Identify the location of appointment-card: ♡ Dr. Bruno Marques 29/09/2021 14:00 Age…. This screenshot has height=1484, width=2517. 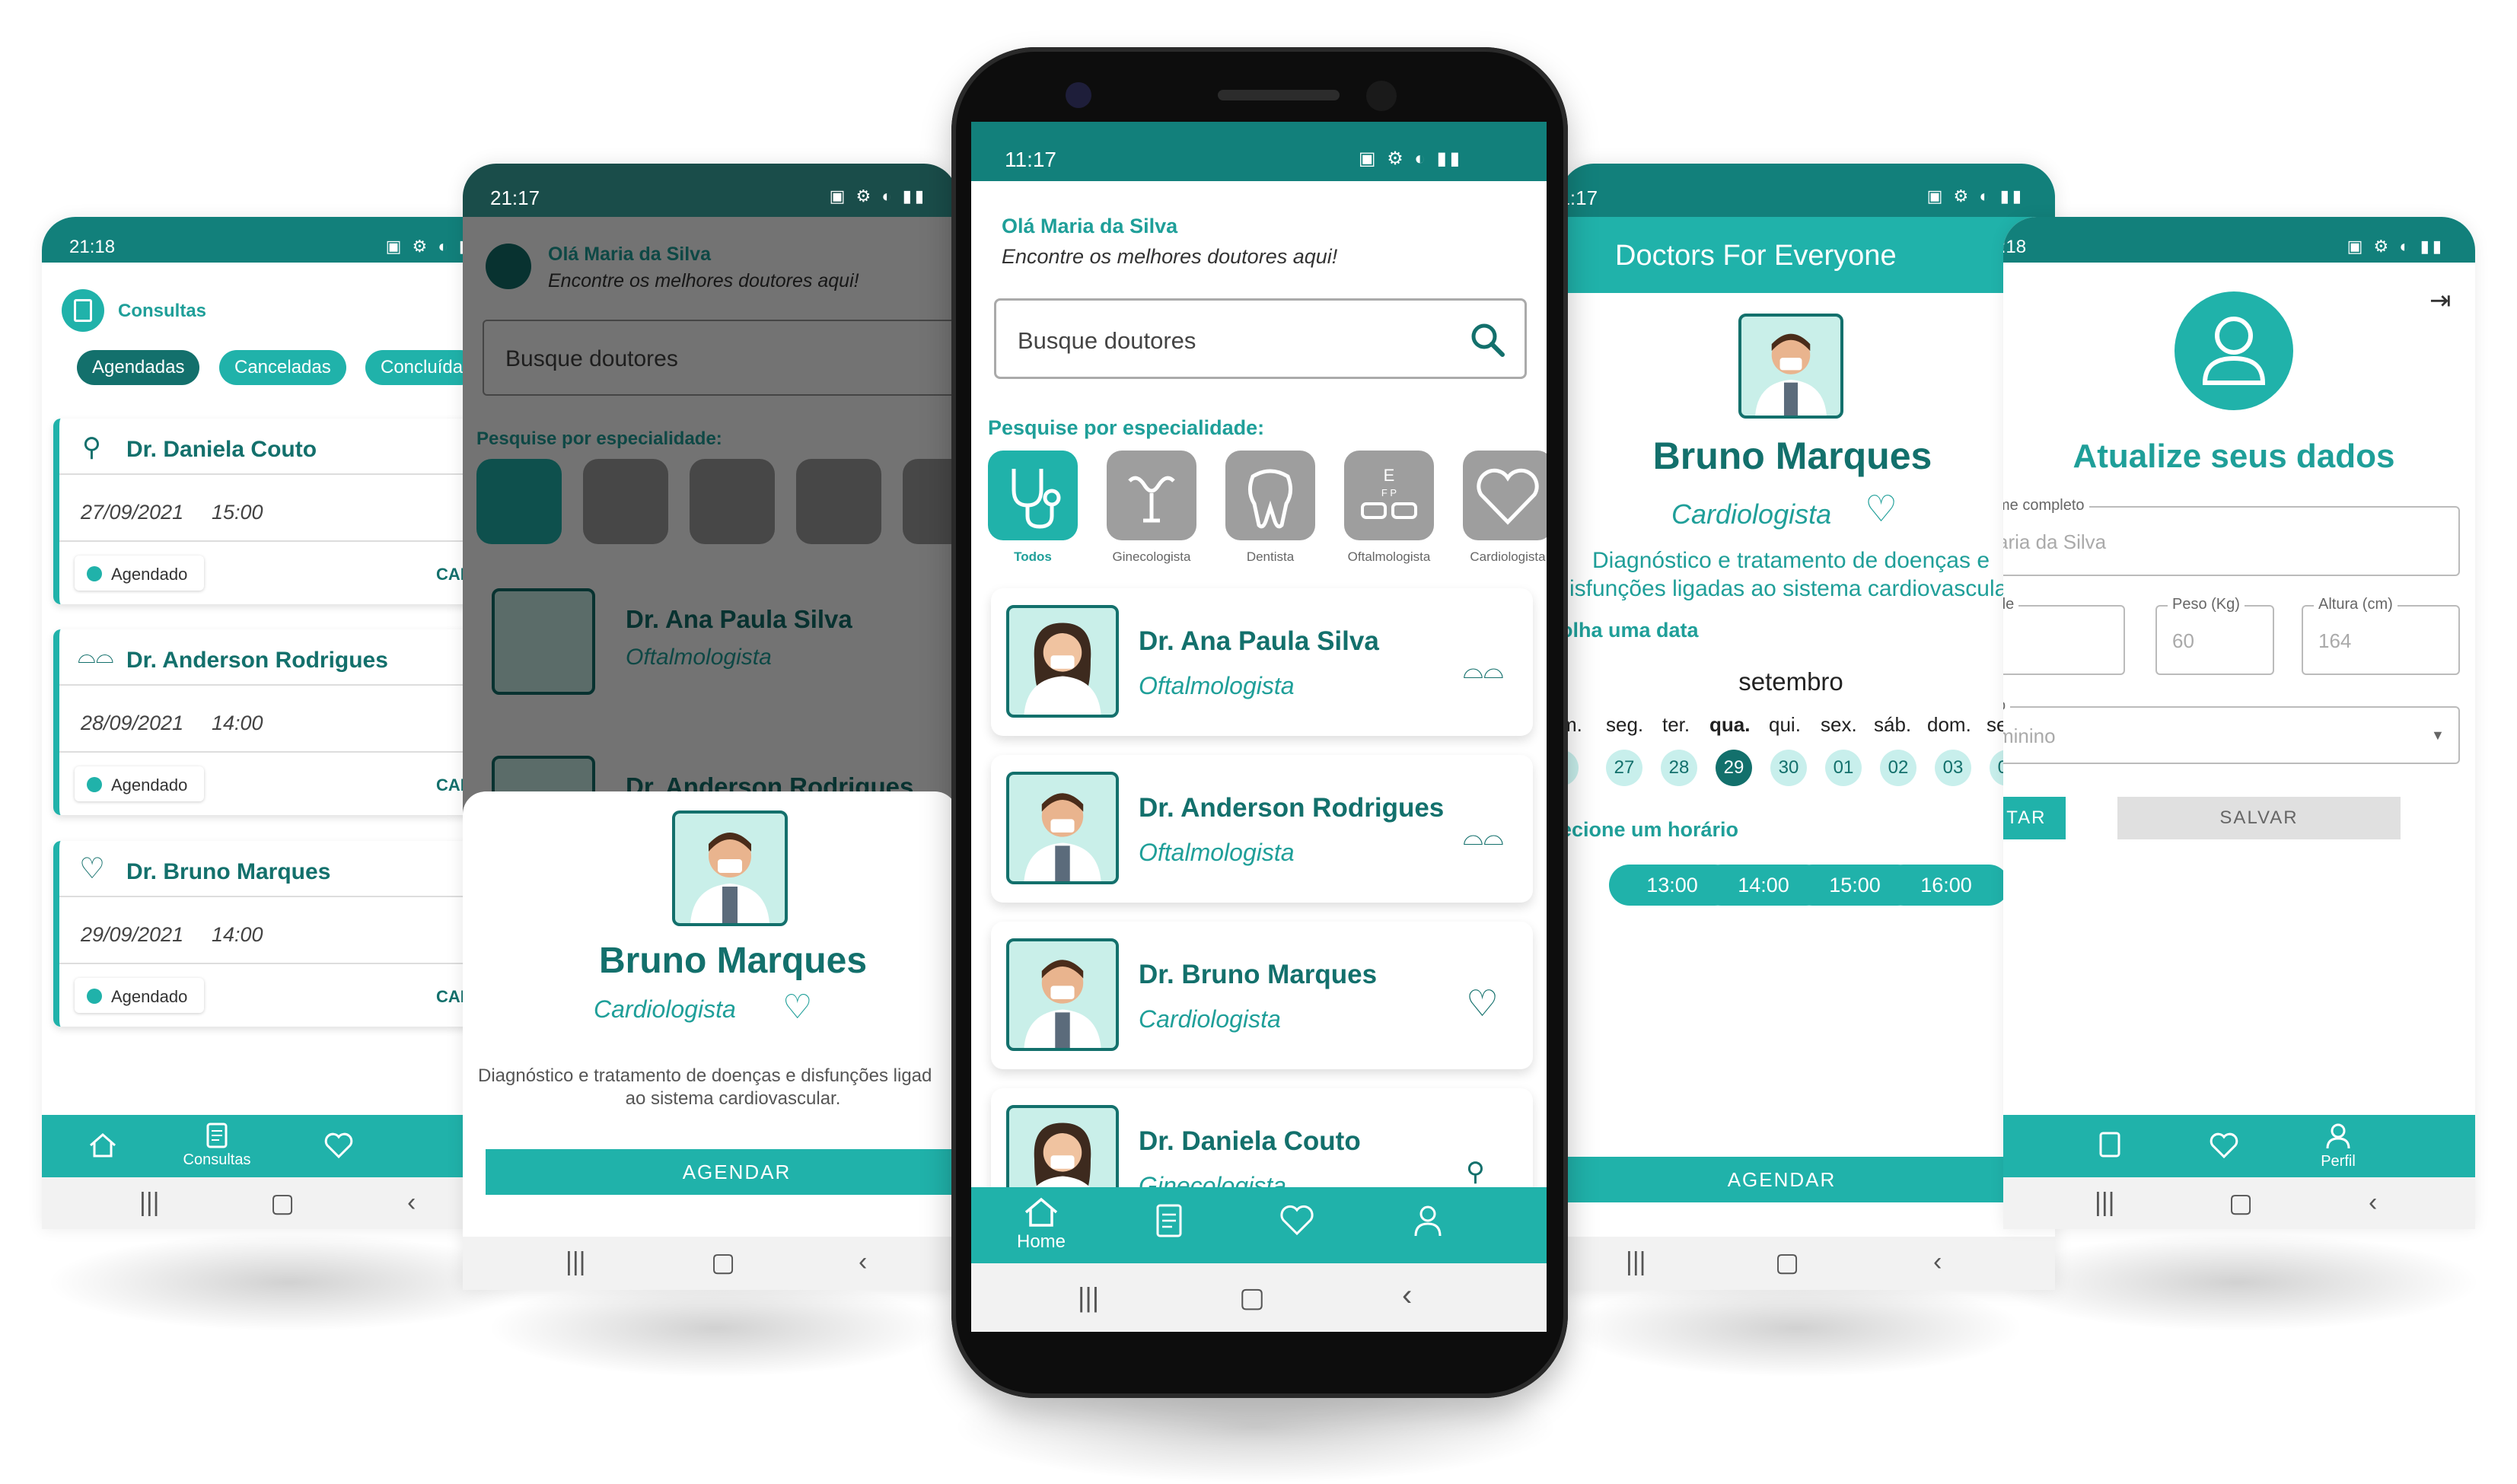
(283, 934).